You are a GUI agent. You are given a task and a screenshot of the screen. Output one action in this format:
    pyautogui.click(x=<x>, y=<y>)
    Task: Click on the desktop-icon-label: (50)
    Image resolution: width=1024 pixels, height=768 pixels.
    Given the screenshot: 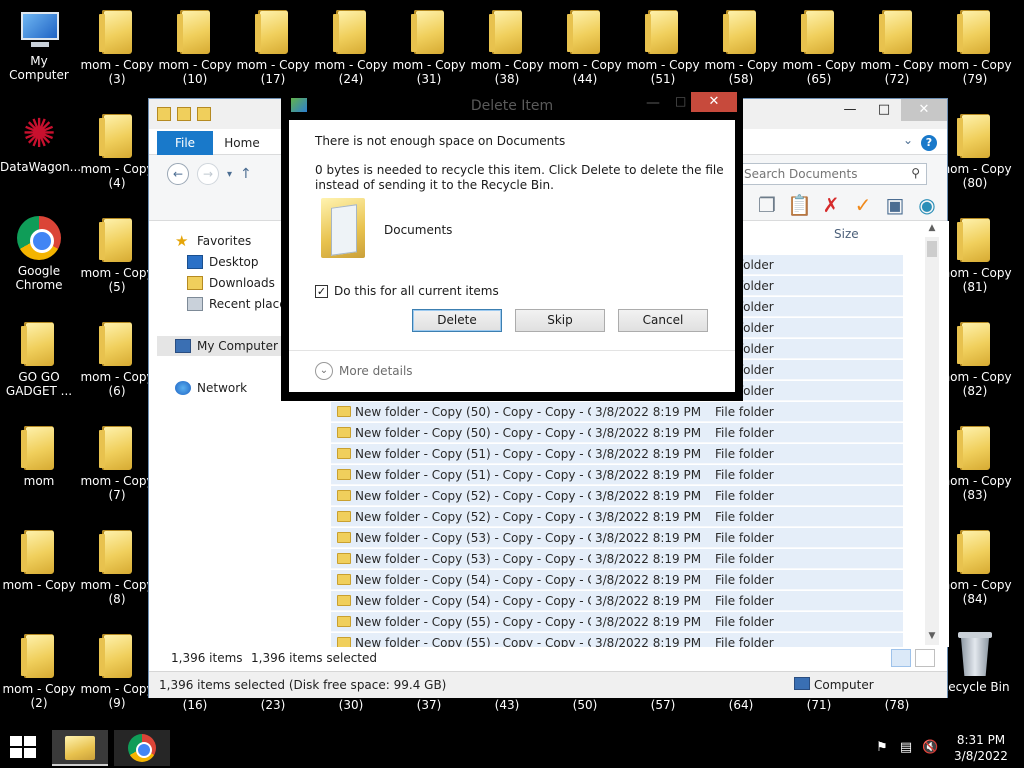 What is the action you would take?
    pyautogui.click(x=585, y=705)
    